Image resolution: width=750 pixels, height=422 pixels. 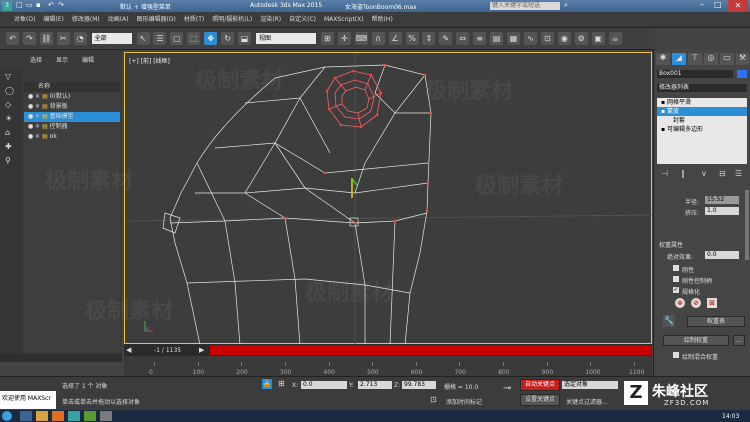 I want to click on angle-snap-icon: ∠, so click(x=395, y=38).